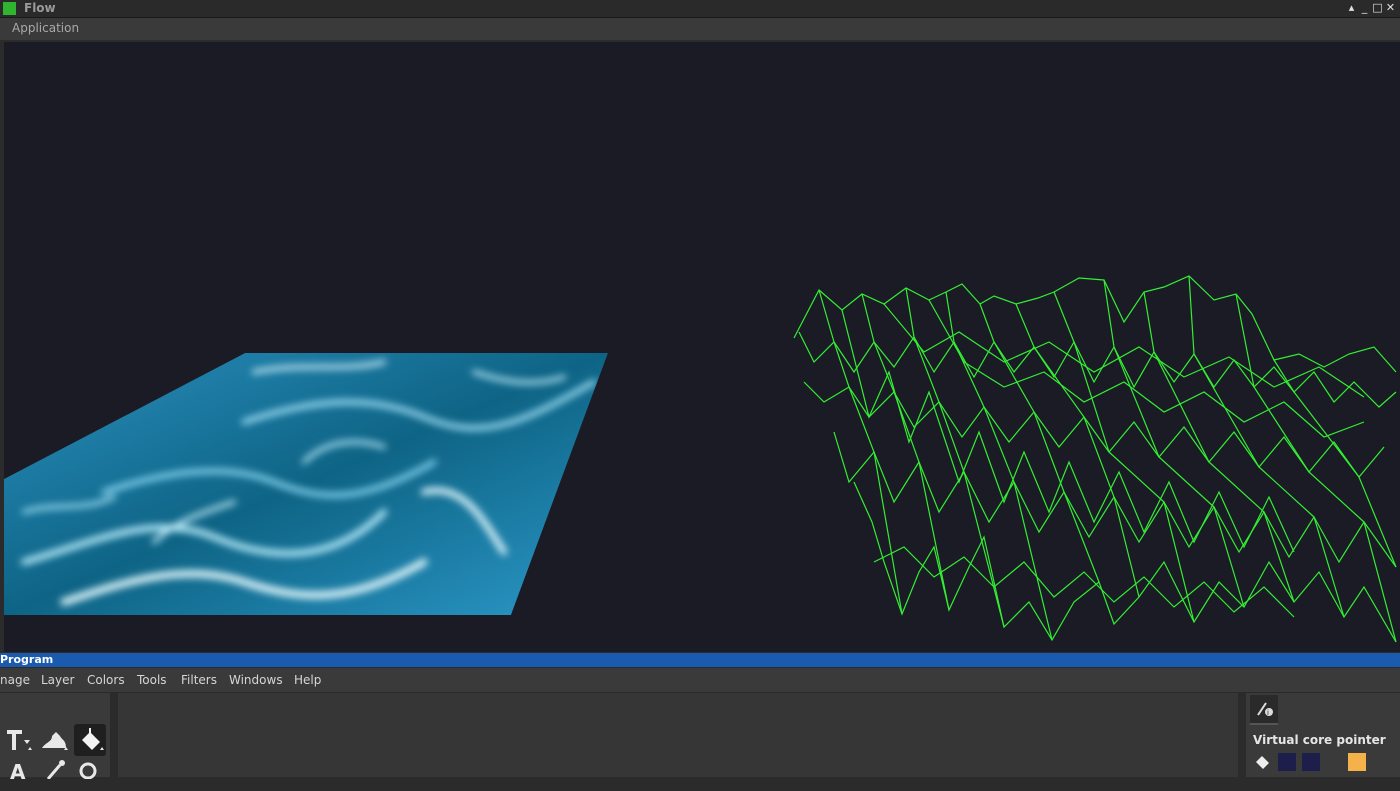 The height and width of the screenshot is (791, 1400). What do you see at coordinates (152, 680) in the screenshot?
I see `menu-tools: Tools` at bounding box center [152, 680].